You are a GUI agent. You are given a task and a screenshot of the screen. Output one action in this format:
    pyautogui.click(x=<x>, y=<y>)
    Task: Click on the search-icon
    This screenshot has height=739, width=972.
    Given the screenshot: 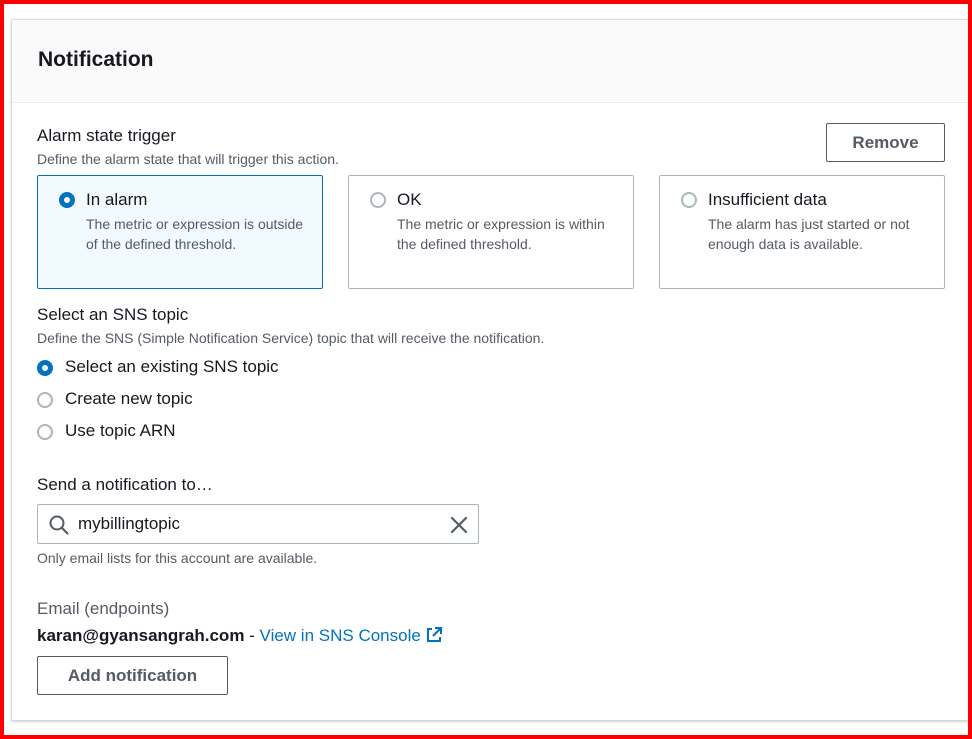 What is the action you would take?
    pyautogui.click(x=59, y=525)
    